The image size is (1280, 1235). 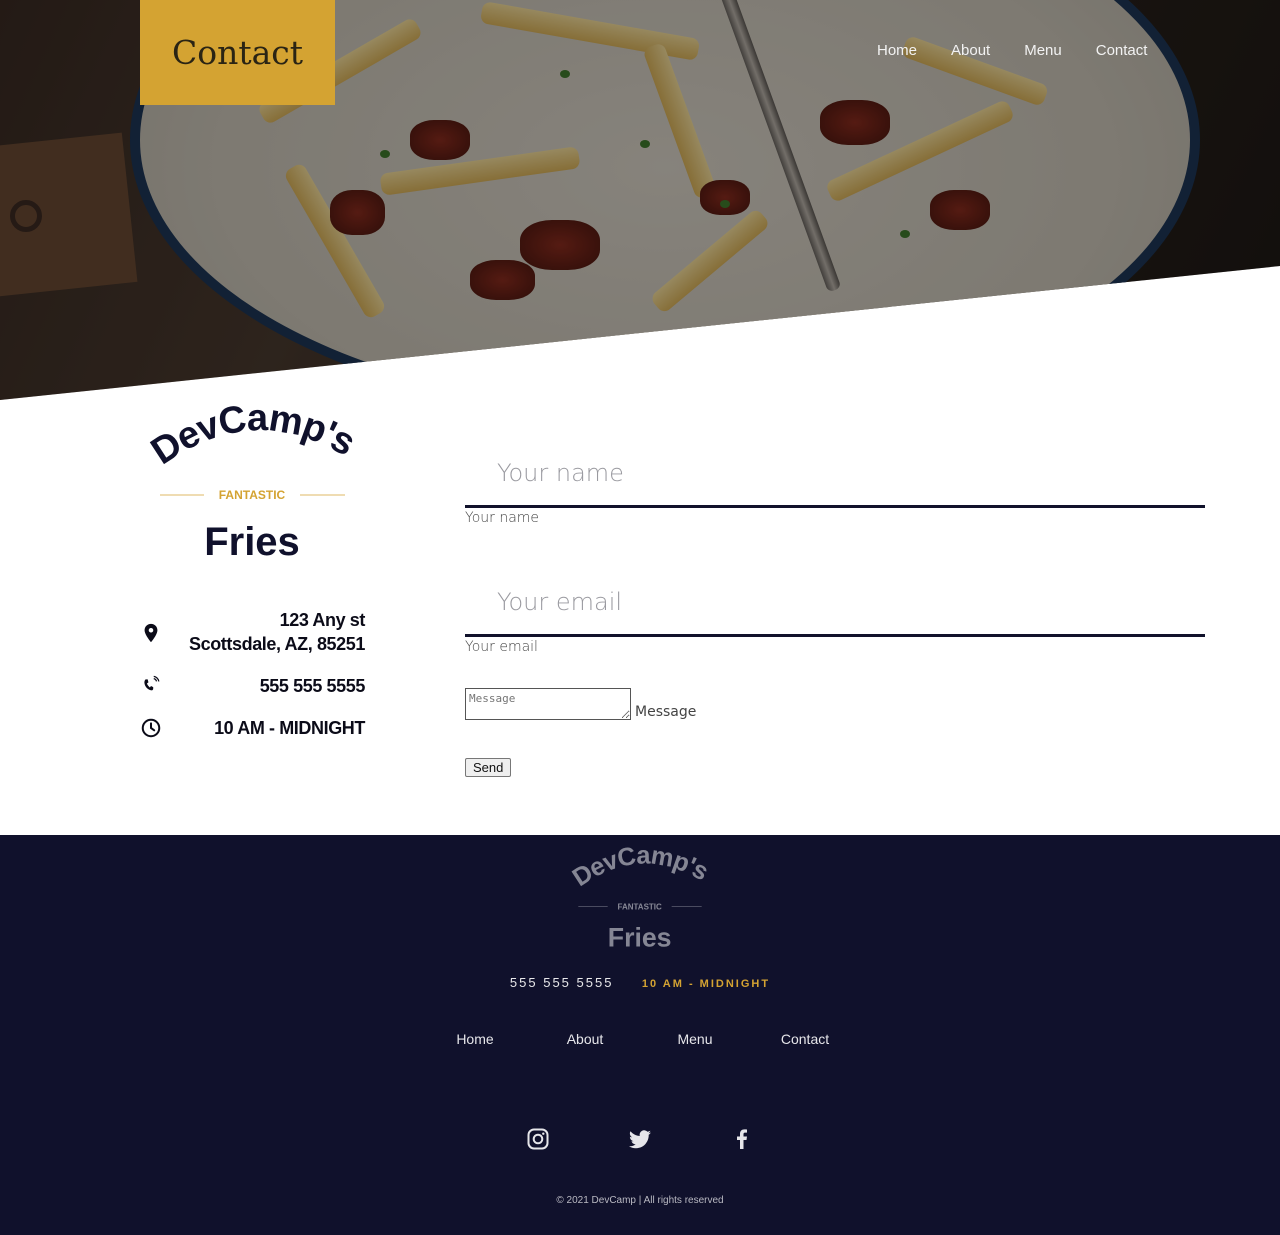 What do you see at coordinates (276, 644) in the screenshot?
I see `address-line2: Scottsdale, AZ, 85251` at bounding box center [276, 644].